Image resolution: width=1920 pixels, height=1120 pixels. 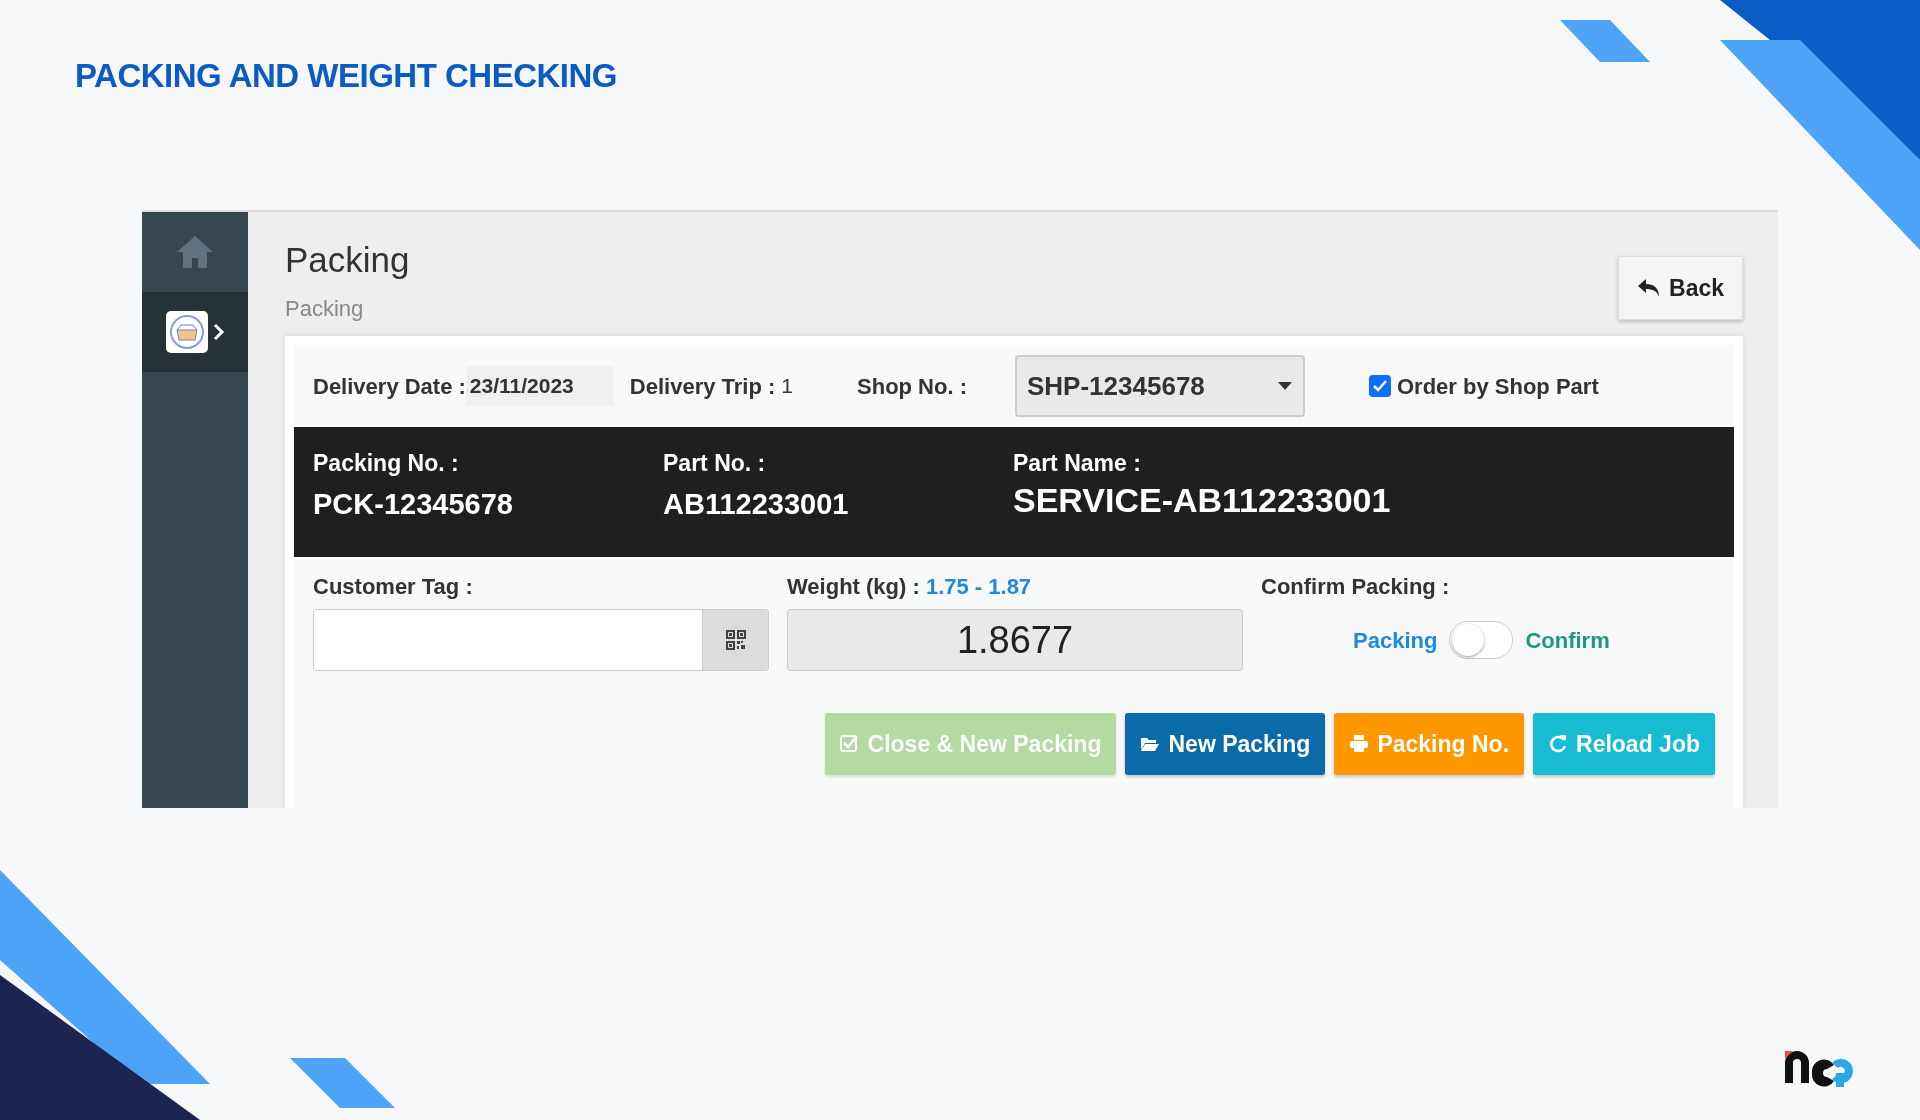 What do you see at coordinates (393, 587) in the screenshot?
I see `field-label: Customer Tag :` at bounding box center [393, 587].